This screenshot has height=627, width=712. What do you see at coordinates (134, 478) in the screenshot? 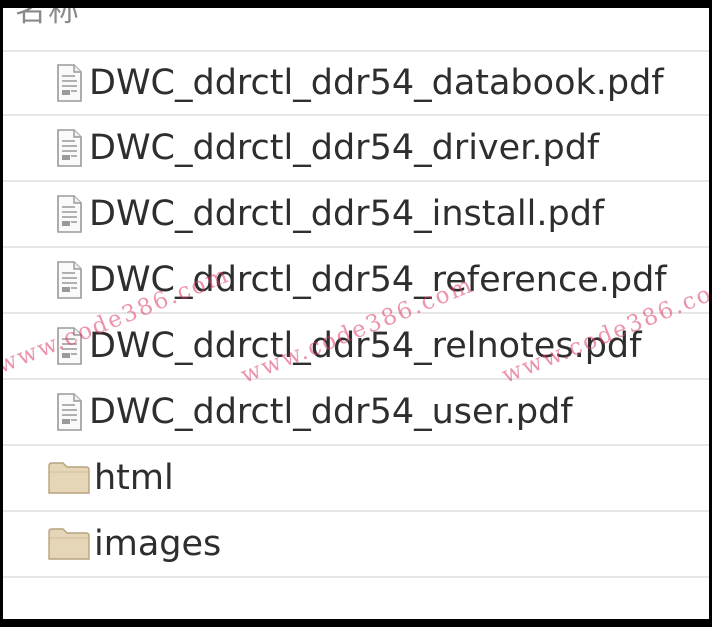
I see `folder-name: html` at bounding box center [134, 478].